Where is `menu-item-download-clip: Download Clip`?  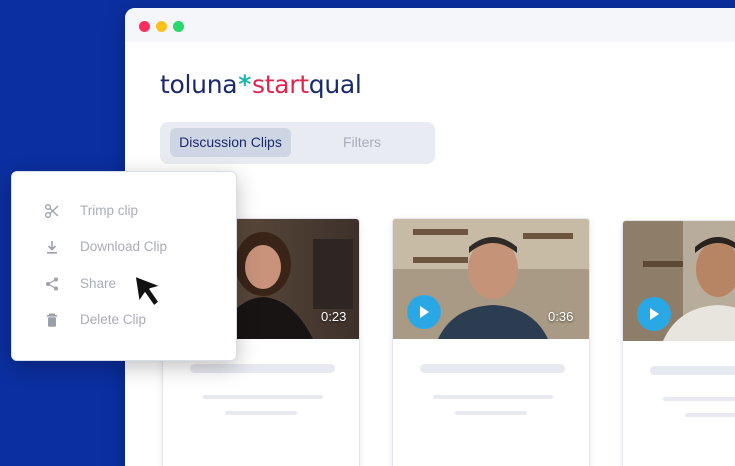
menu-item-download-clip: Download Clip is located at coordinates (124, 247).